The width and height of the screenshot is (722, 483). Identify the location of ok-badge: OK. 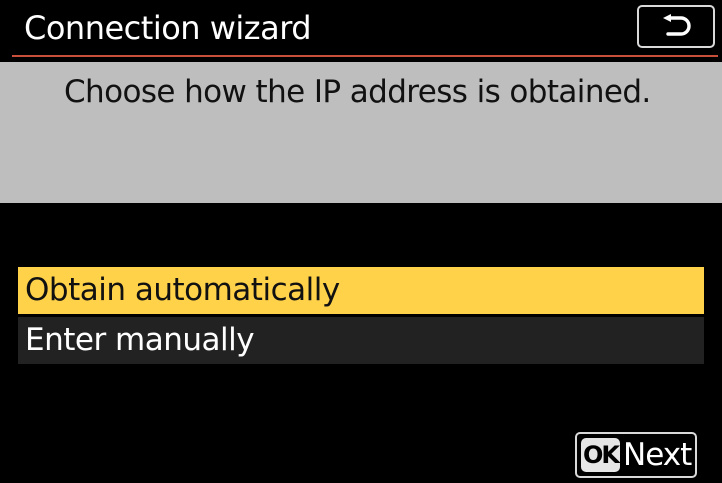
(600, 455).